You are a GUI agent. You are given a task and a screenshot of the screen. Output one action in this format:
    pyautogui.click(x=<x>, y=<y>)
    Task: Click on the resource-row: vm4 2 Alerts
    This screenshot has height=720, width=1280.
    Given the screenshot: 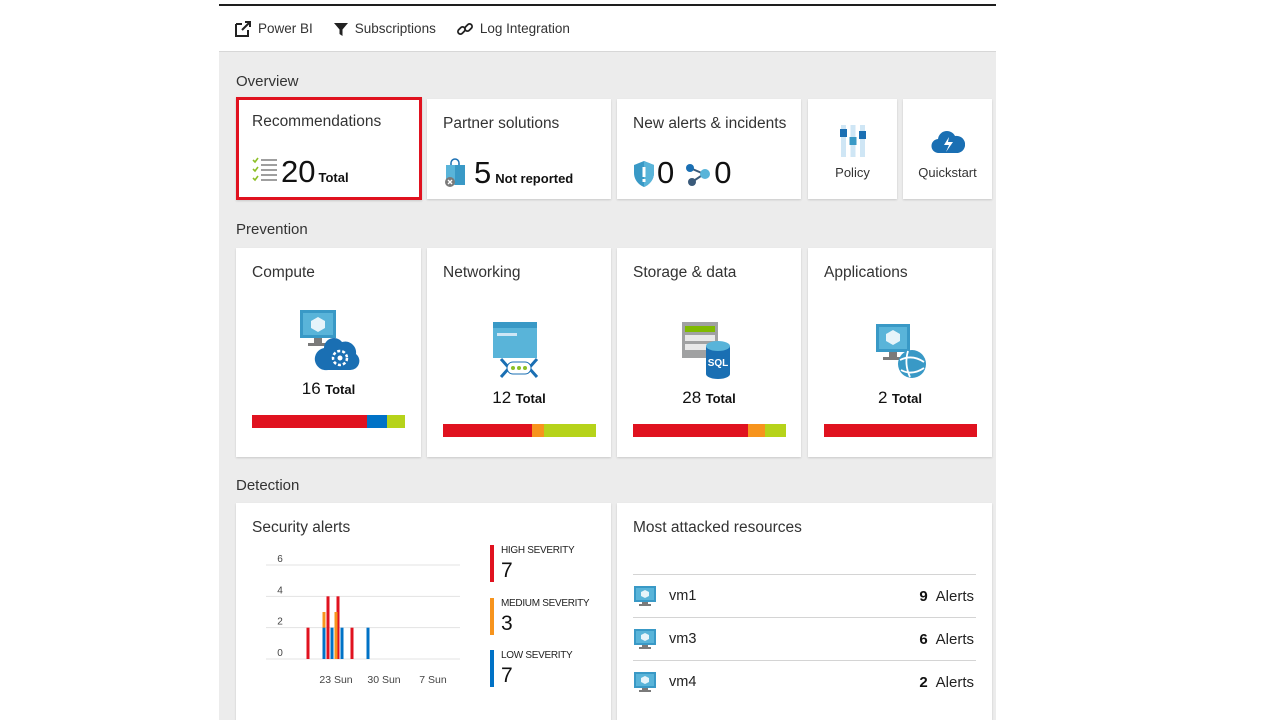 What is the action you would take?
    pyautogui.click(x=804, y=681)
    